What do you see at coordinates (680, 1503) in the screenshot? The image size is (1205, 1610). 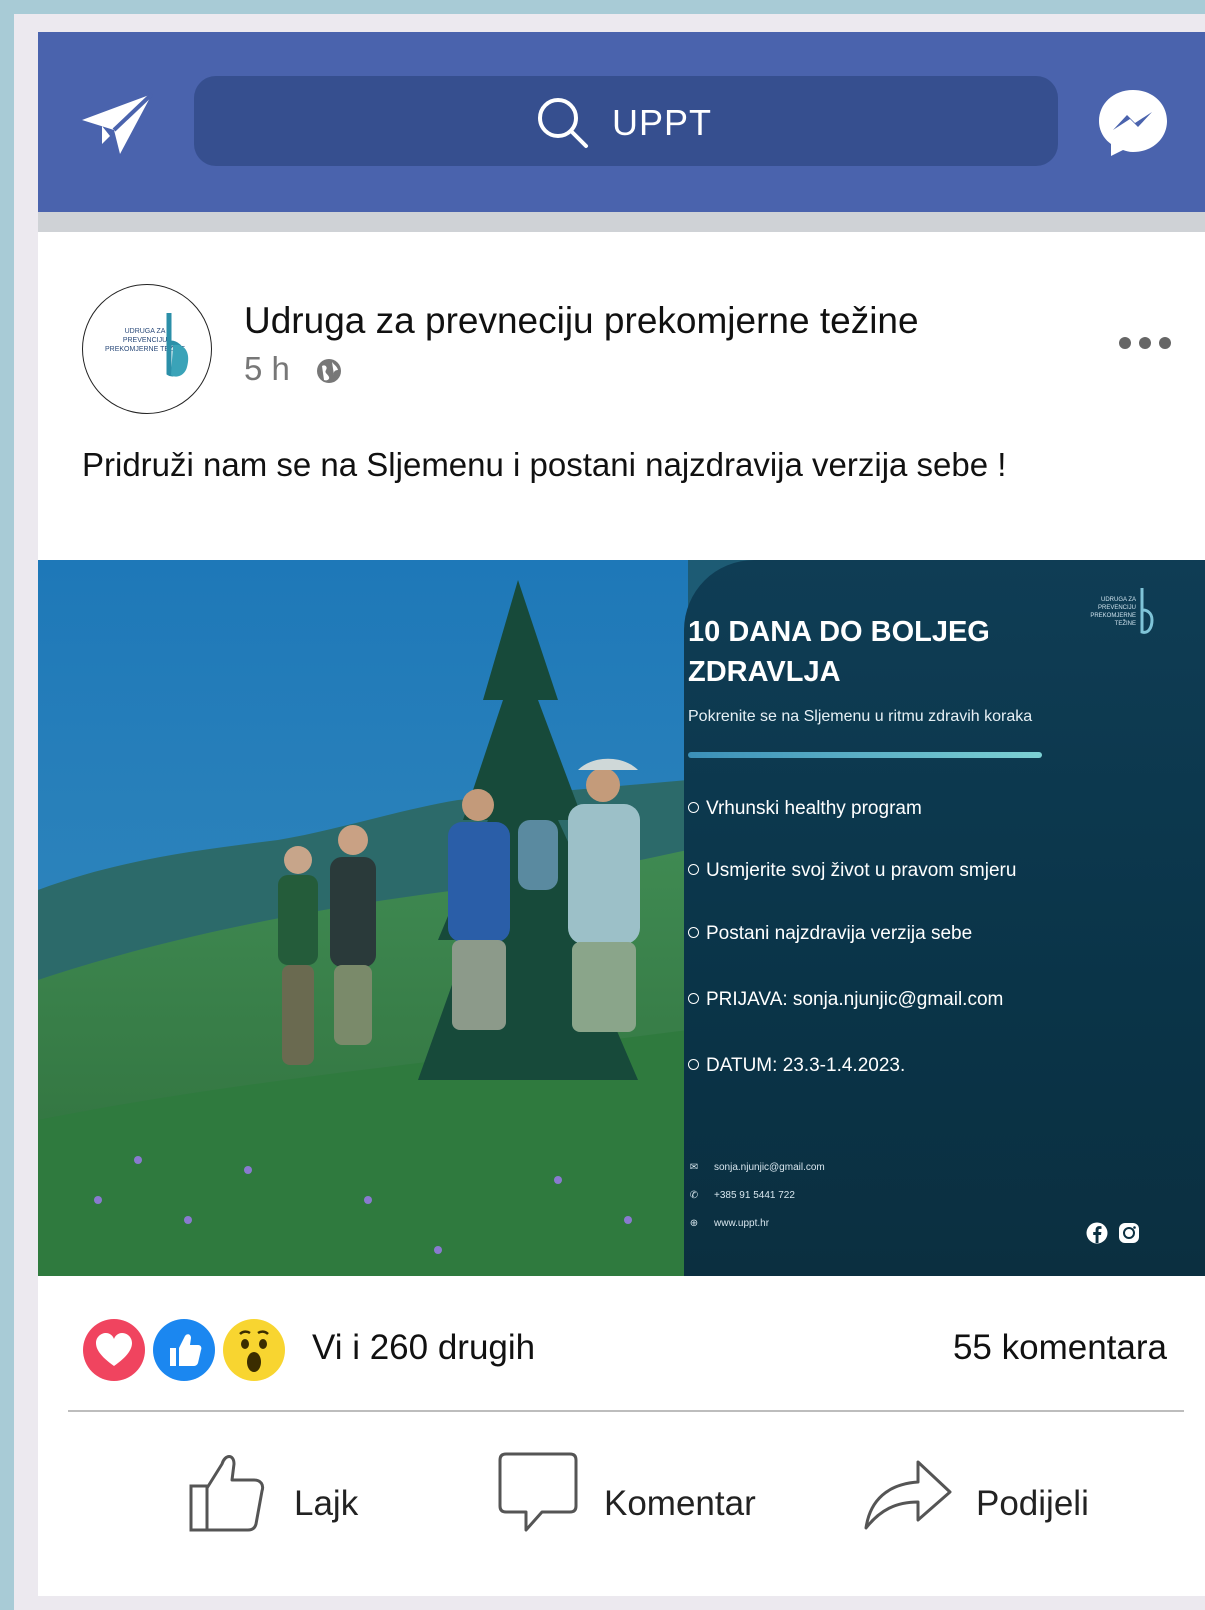 I see `comment-label: Komentar` at bounding box center [680, 1503].